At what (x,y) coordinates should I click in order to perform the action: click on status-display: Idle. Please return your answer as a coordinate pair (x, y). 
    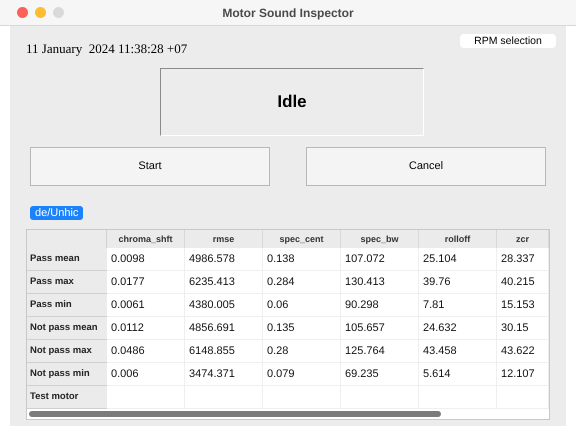
    Looking at the image, I should click on (292, 102).